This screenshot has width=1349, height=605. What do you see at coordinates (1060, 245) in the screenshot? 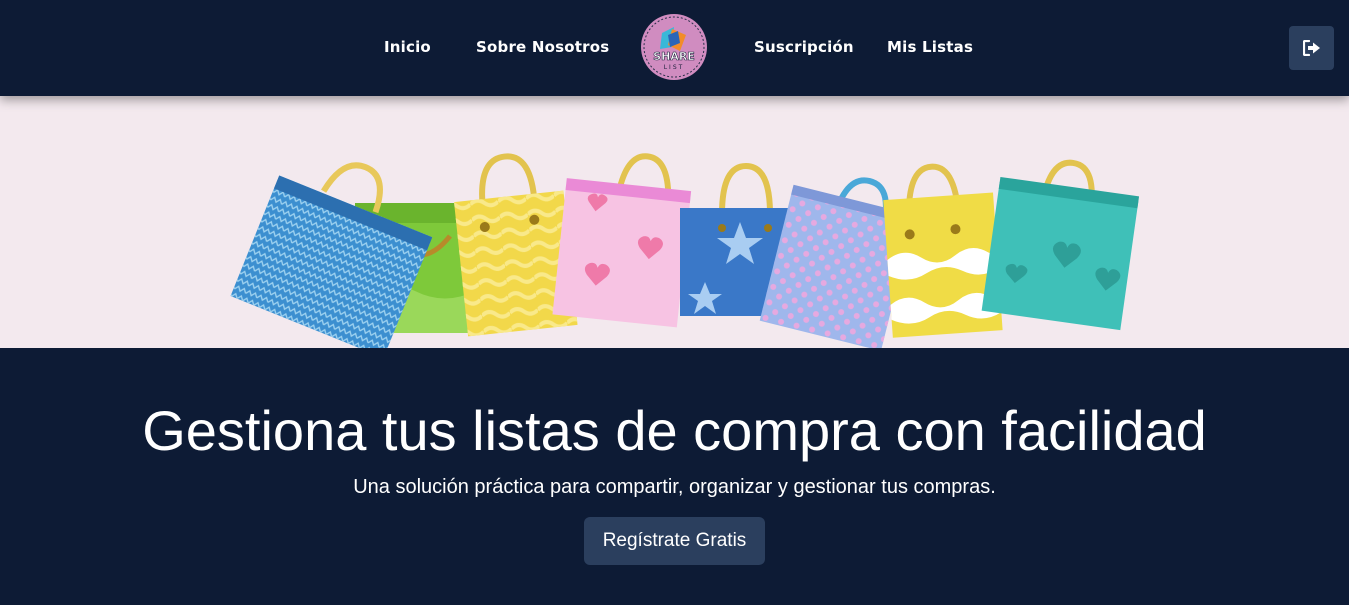
I see `teal-hearts-bag` at bounding box center [1060, 245].